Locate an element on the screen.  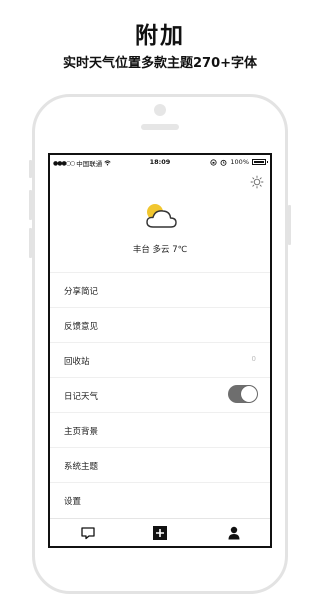
add-icon is located at coordinates (160, 533).